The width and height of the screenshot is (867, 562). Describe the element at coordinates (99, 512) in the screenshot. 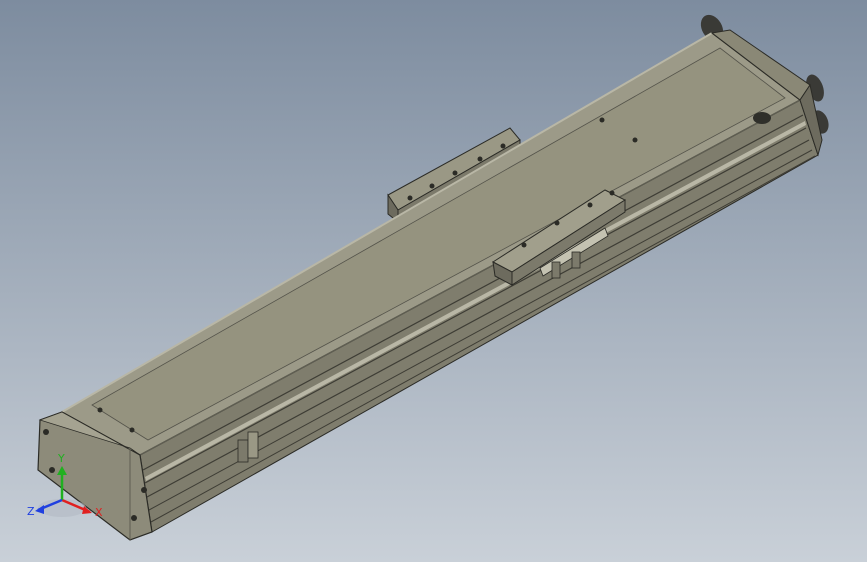

I see `x-axis-label: X` at that location.